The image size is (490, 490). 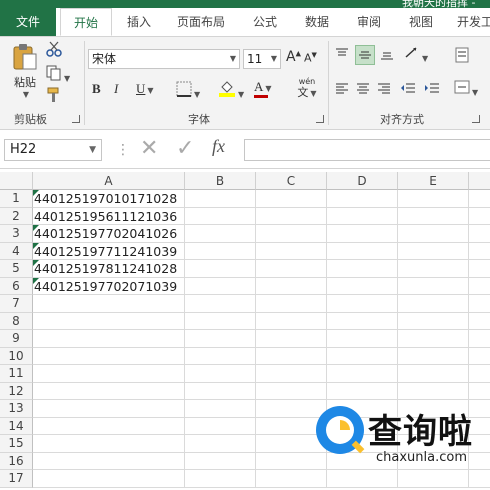 I want to click on tab-insert: 插入, so click(x=139, y=22).